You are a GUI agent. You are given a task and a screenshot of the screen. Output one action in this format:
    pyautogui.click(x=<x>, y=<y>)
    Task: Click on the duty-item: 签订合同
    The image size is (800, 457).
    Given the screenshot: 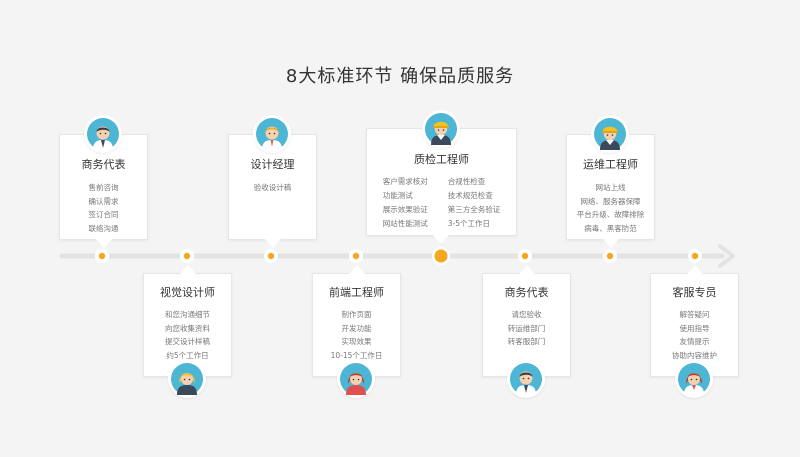 What is the action you would take?
    pyautogui.click(x=103, y=214)
    